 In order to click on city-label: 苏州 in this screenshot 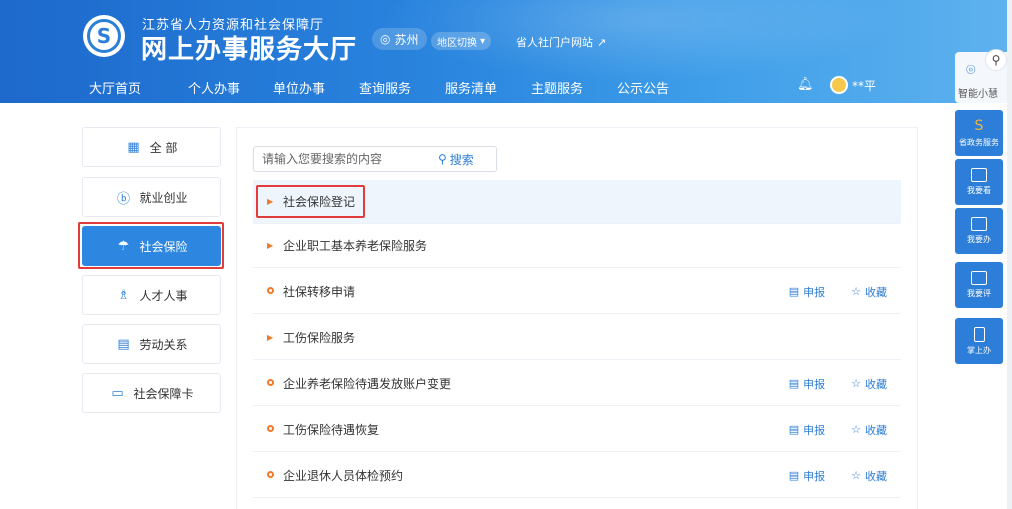, I will do `click(406, 39)`.